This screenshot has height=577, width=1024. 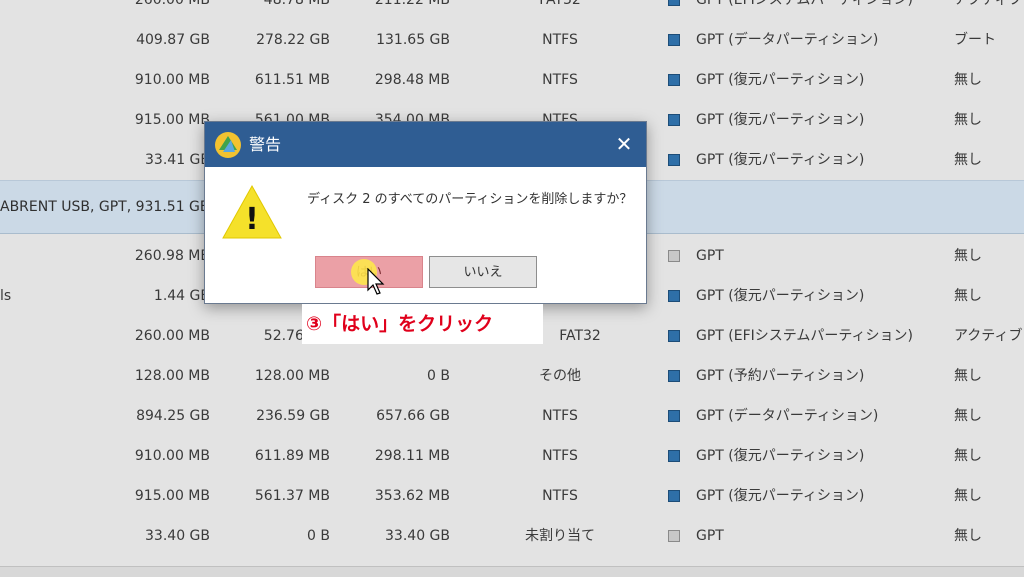 I want to click on capacity-cell: 33.41 GB, so click(x=177, y=160).